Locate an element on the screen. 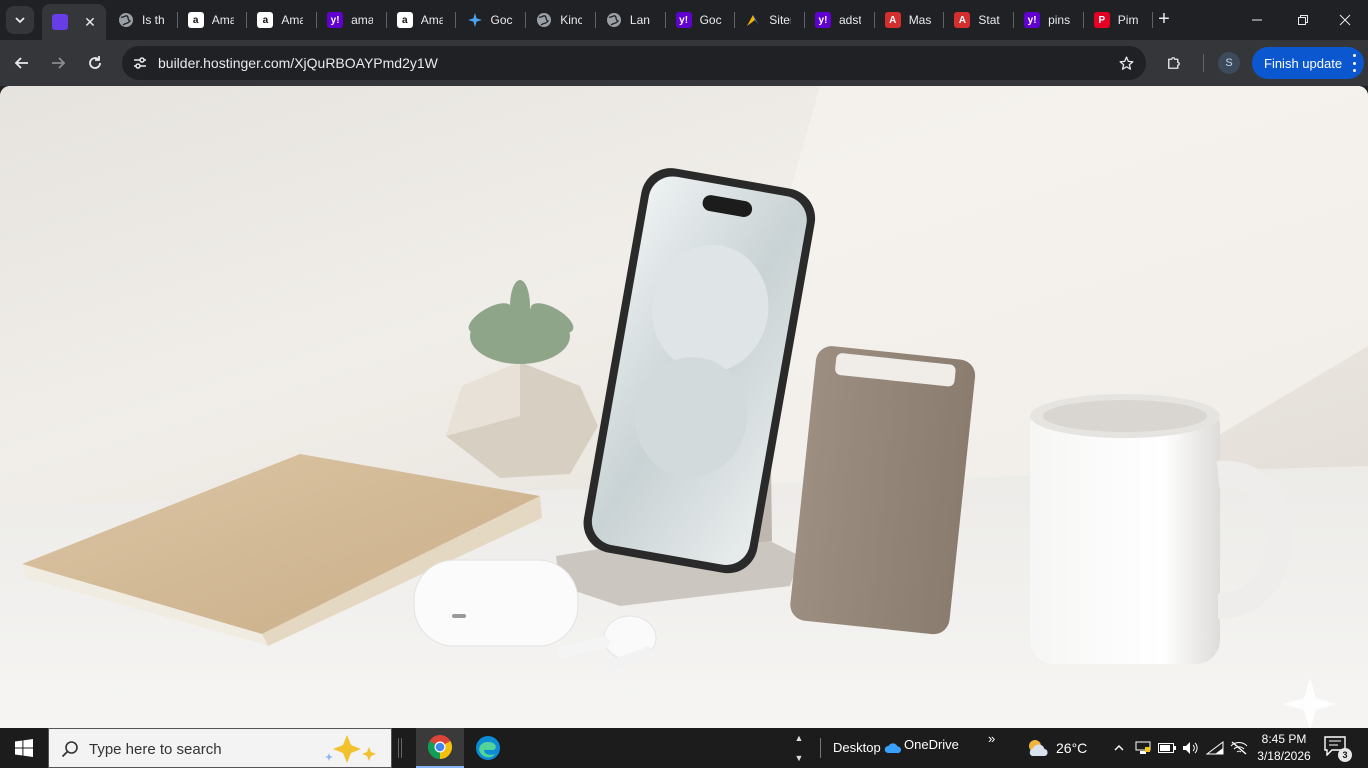 The image size is (1368, 768). toolbar-divider is located at coordinates (820, 748).